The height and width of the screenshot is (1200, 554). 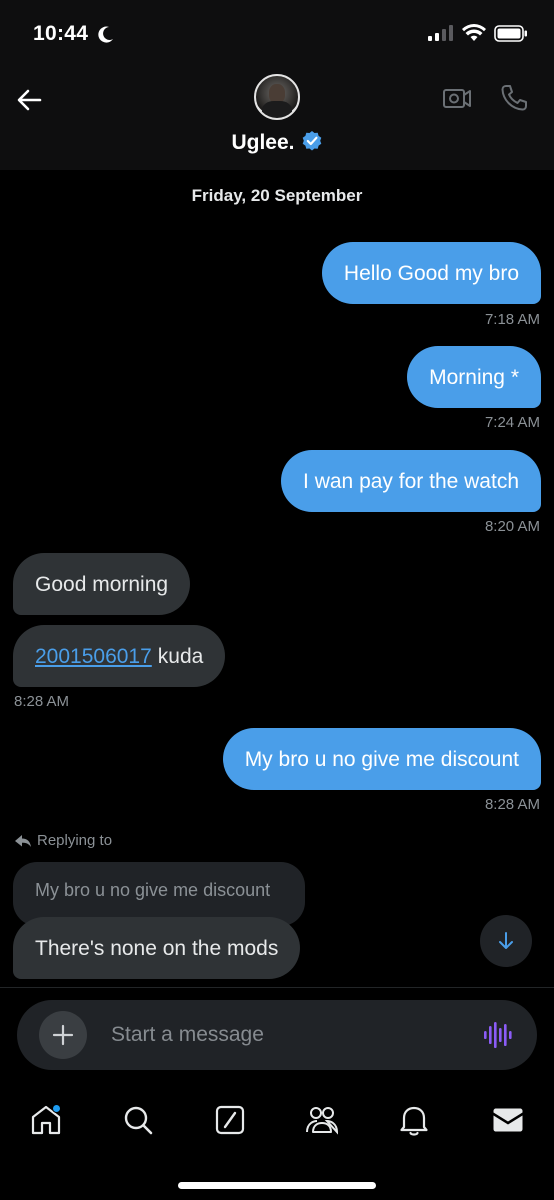 What do you see at coordinates (263, 142) in the screenshot?
I see `contact-name: Uglee.` at bounding box center [263, 142].